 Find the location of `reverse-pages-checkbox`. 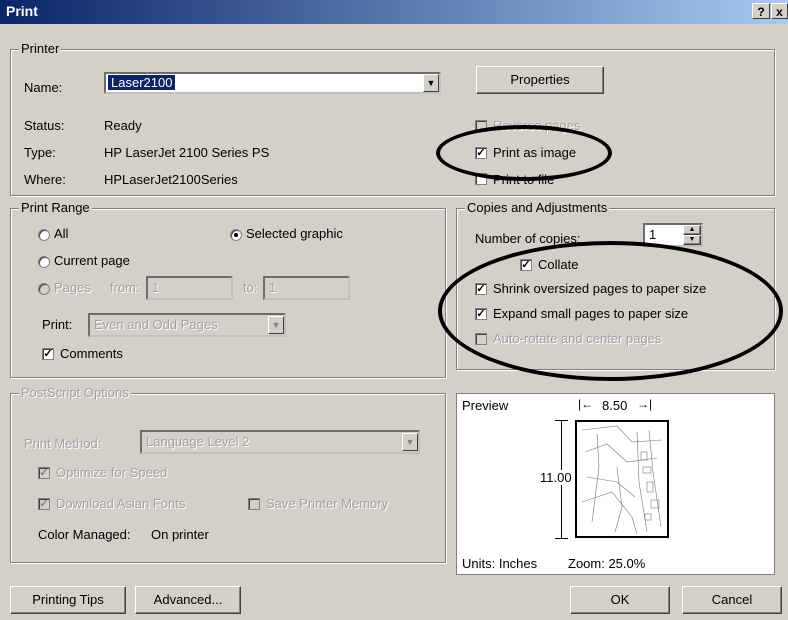

reverse-pages-checkbox is located at coordinates (481, 126).